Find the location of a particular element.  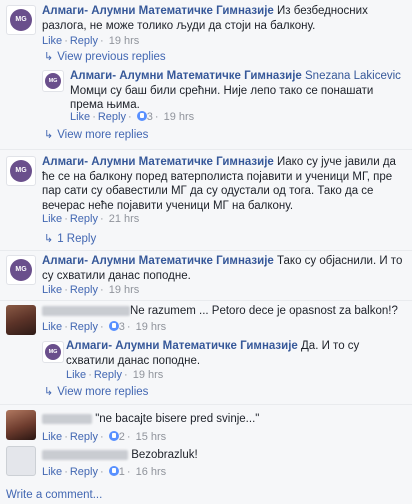

comment-actions: Like · Reply · 2 · 15 hrs is located at coordinates (104, 437).